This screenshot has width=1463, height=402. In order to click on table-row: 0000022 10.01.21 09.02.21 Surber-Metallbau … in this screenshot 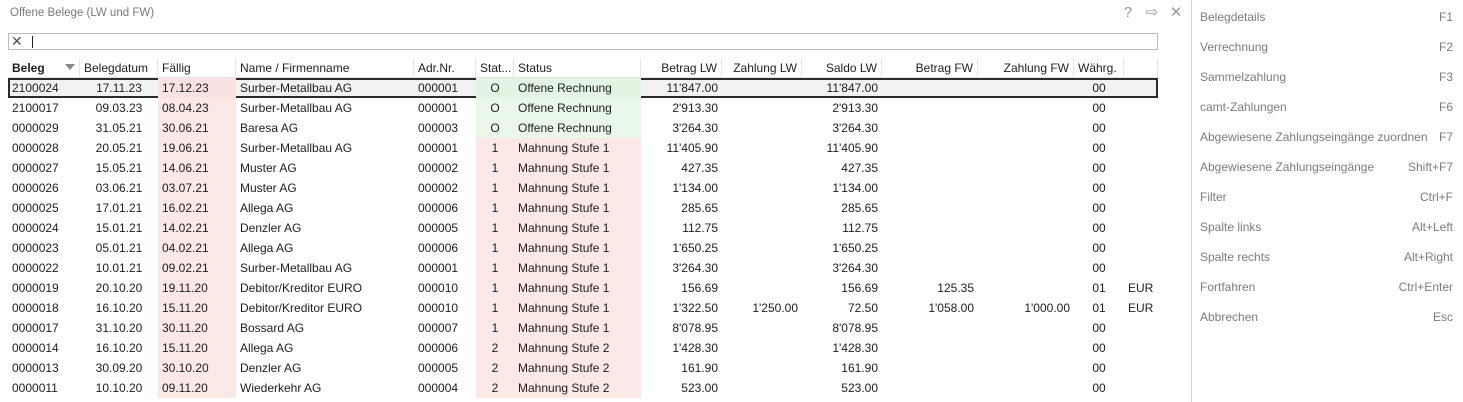, I will do `click(583, 268)`.